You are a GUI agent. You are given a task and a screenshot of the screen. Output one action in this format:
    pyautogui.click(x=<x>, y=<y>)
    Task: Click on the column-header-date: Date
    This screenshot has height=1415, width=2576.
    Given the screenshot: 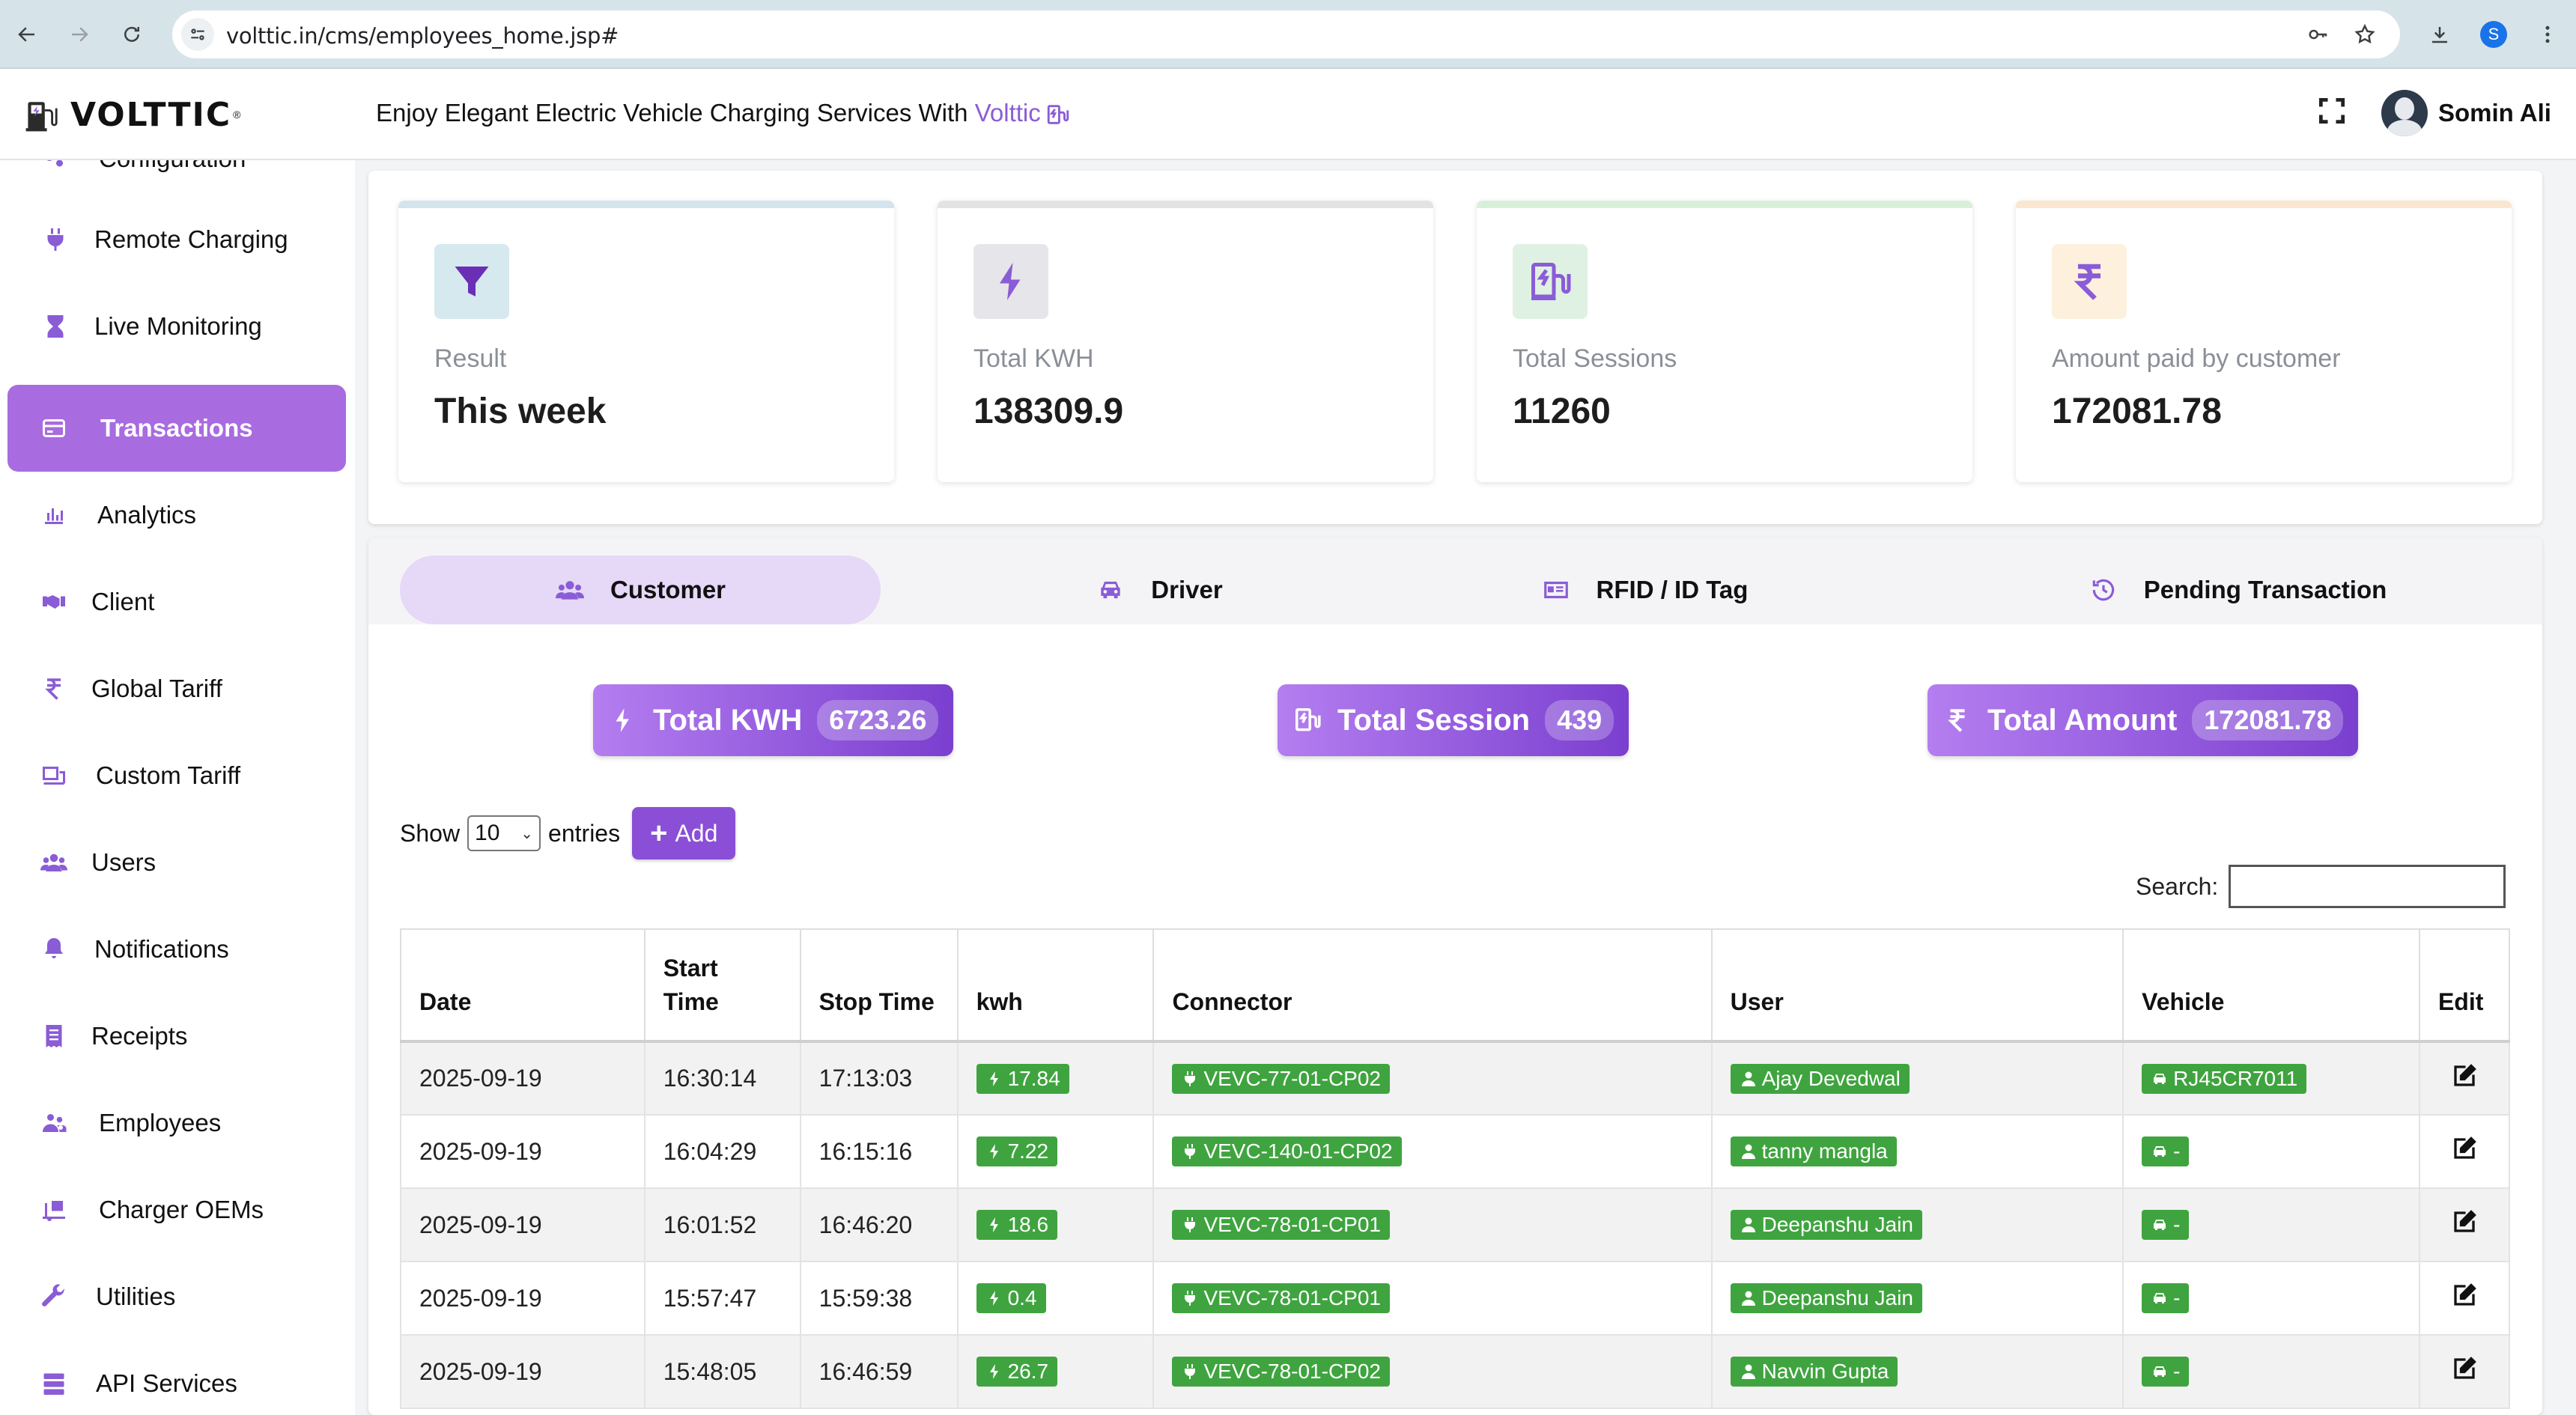 What is the action you would take?
    pyautogui.click(x=522, y=985)
    